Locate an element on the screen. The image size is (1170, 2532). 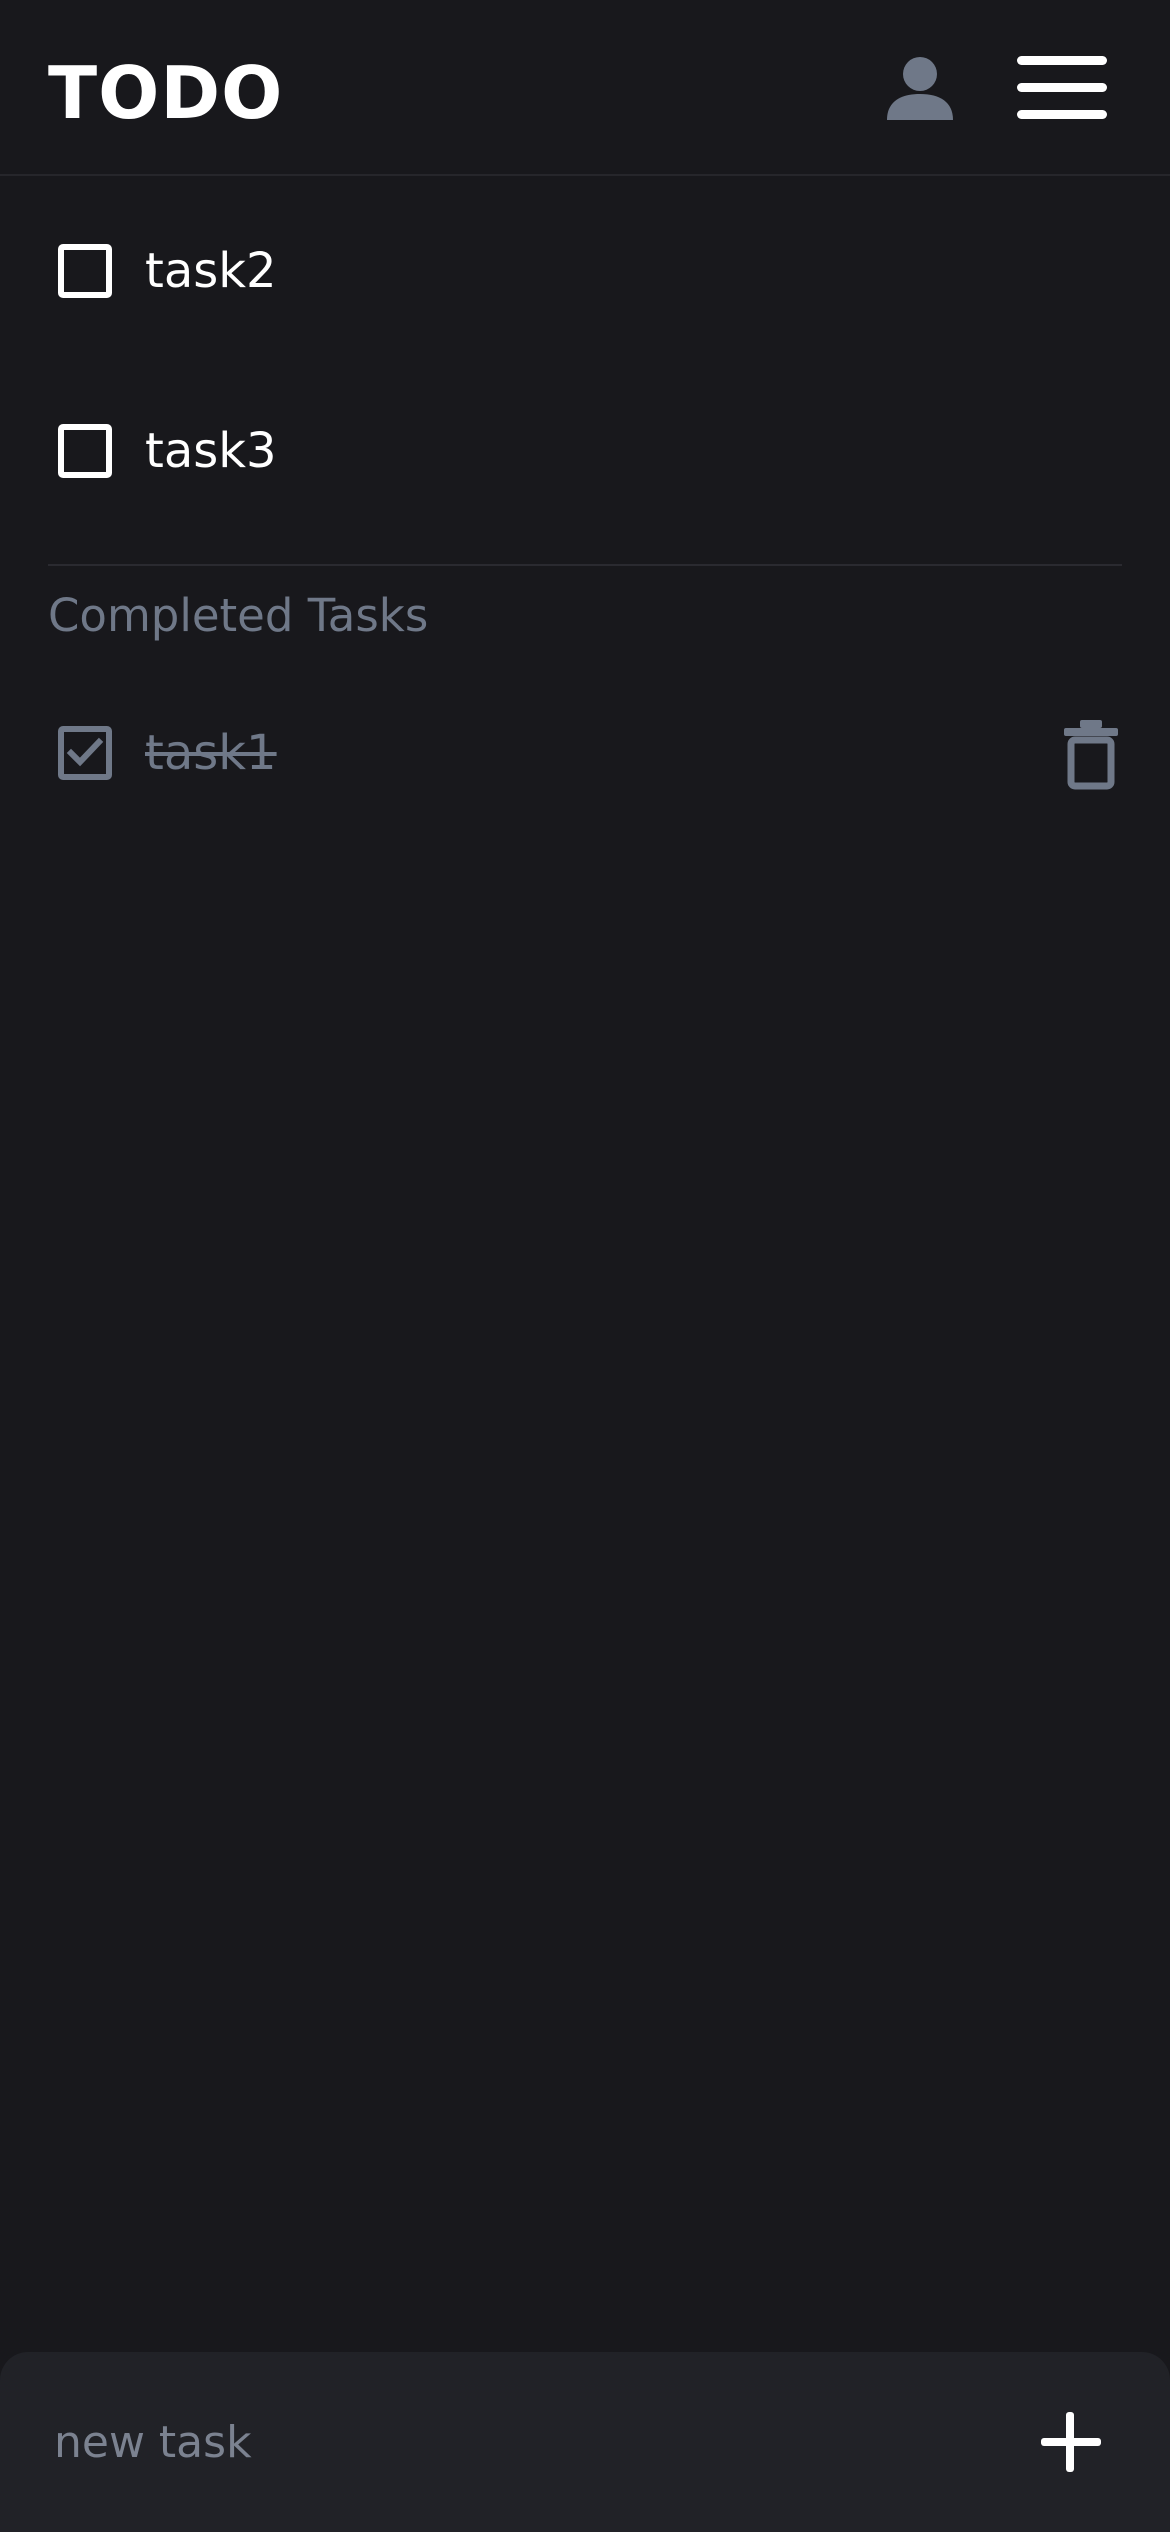
new-task-bar is located at coordinates (585, 2442).